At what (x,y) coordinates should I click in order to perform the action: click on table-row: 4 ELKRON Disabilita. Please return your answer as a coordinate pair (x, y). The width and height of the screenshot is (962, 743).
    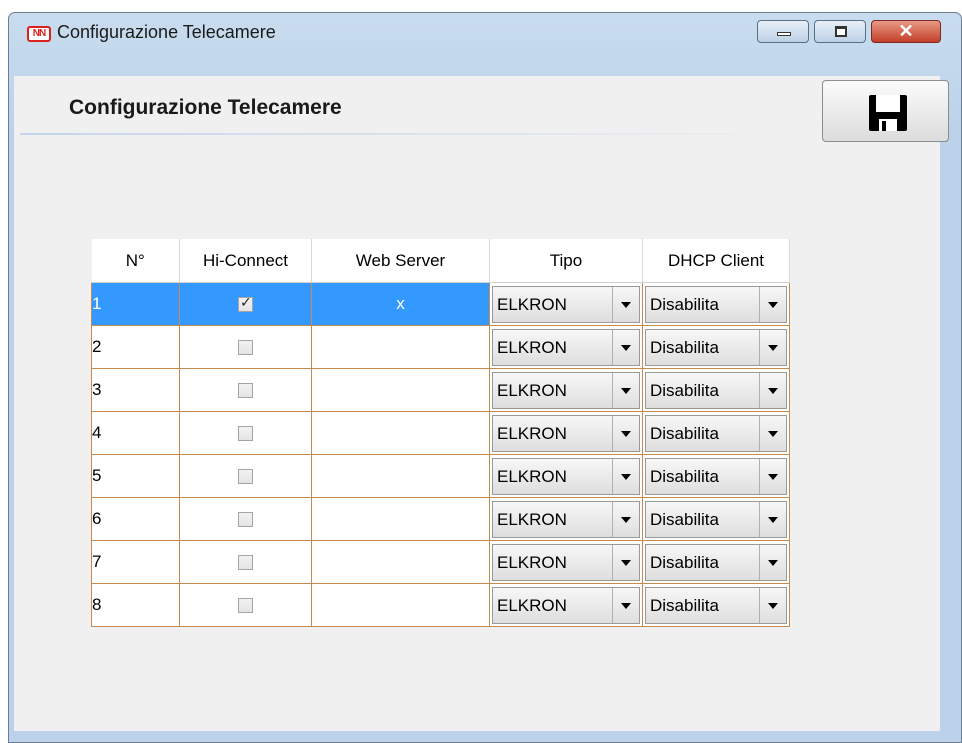
    Looking at the image, I should click on (440, 433).